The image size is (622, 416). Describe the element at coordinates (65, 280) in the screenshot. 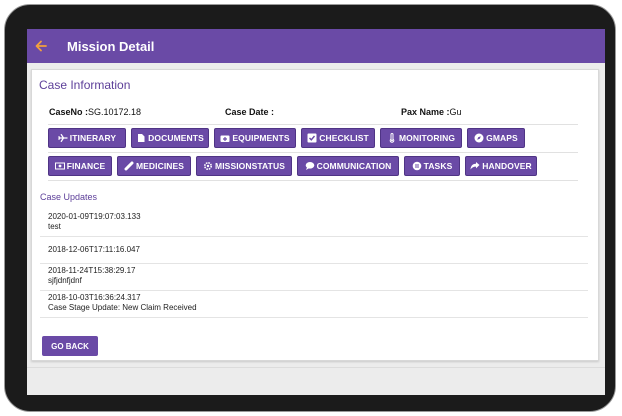

I see `update-text: sjfjdnfjdnf` at that location.